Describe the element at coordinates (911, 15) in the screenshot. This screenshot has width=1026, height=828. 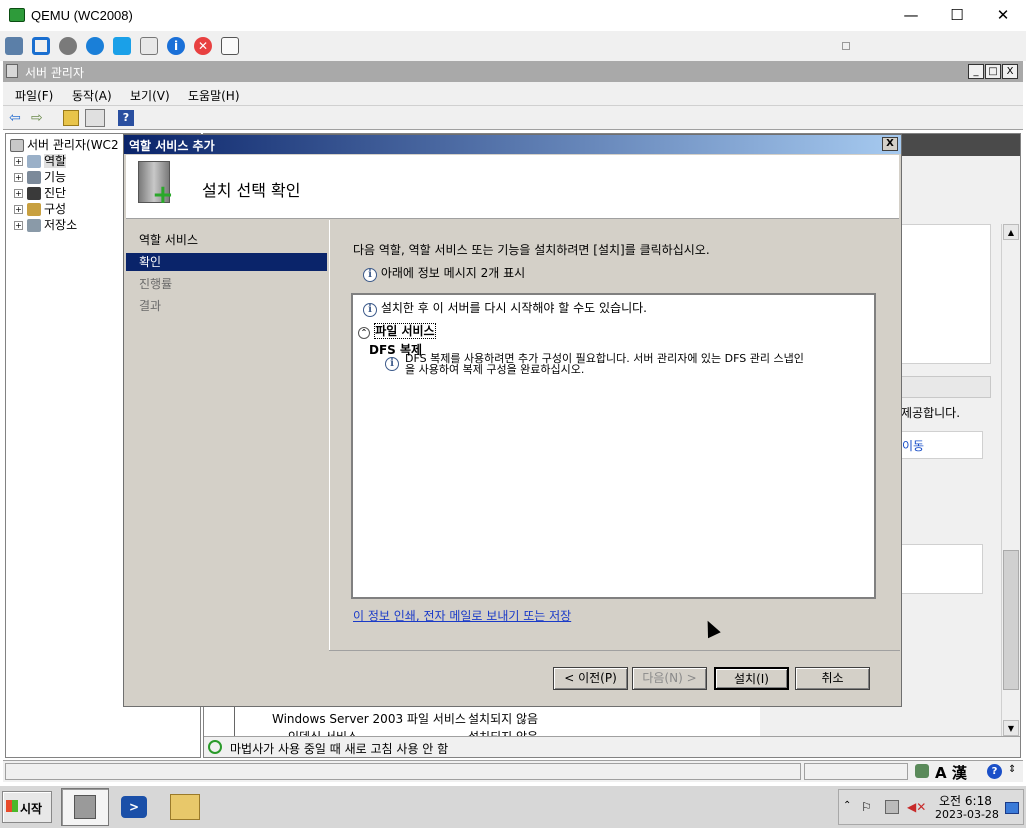
I see `qemu-minimize-button: —` at that location.